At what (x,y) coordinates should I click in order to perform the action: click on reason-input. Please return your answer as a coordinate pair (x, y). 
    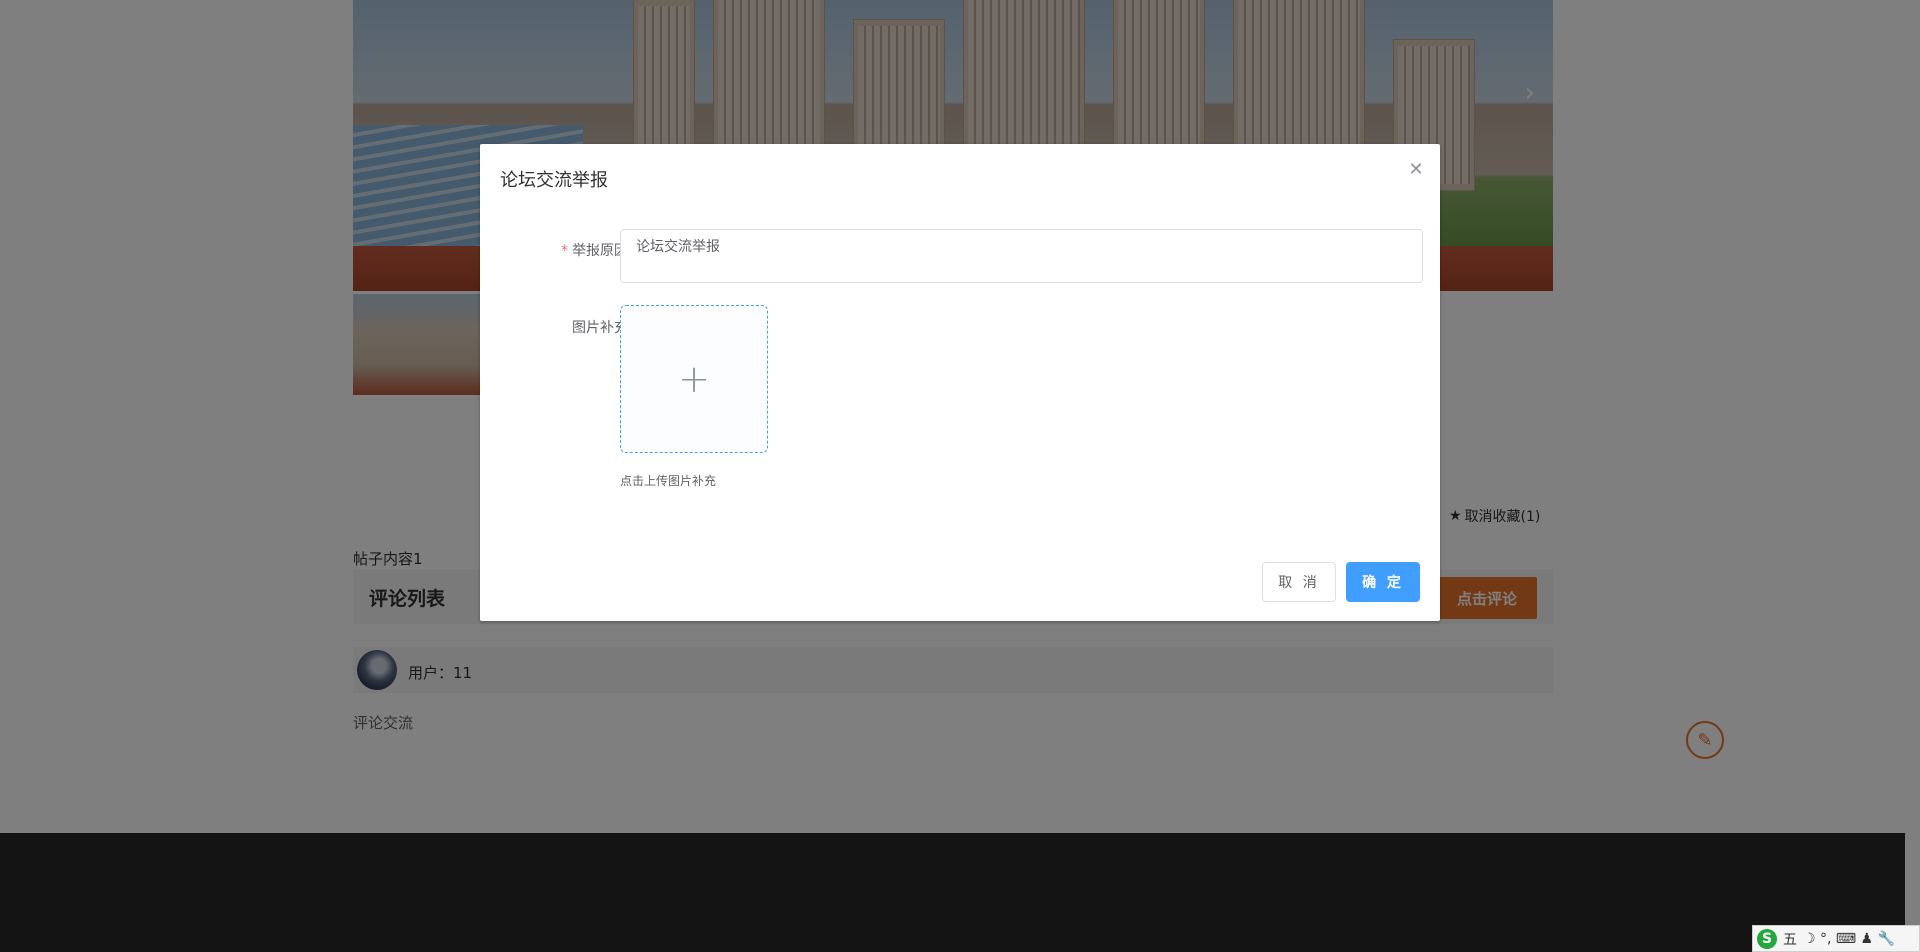
    Looking at the image, I should click on (1021, 256).